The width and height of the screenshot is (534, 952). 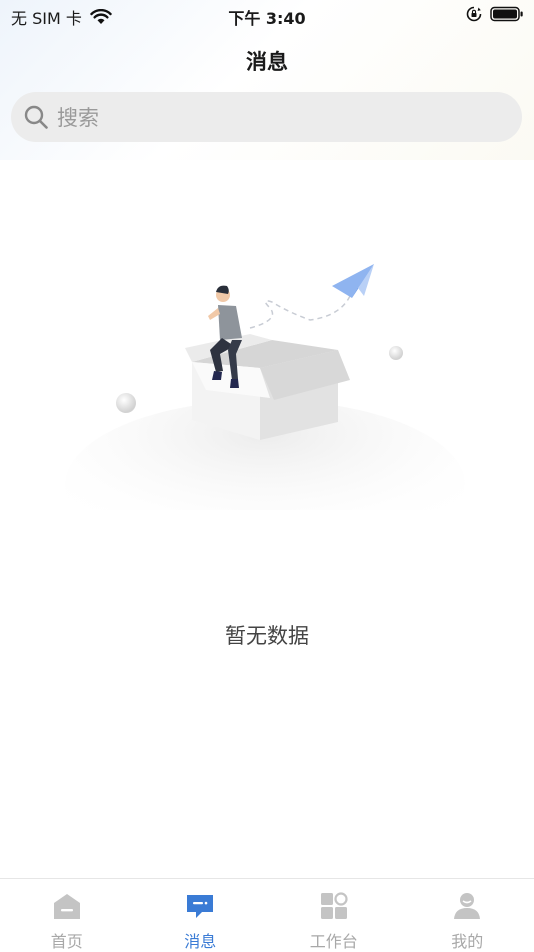 I want to click on tab-profile: 我的, so click(x=467, y=915).